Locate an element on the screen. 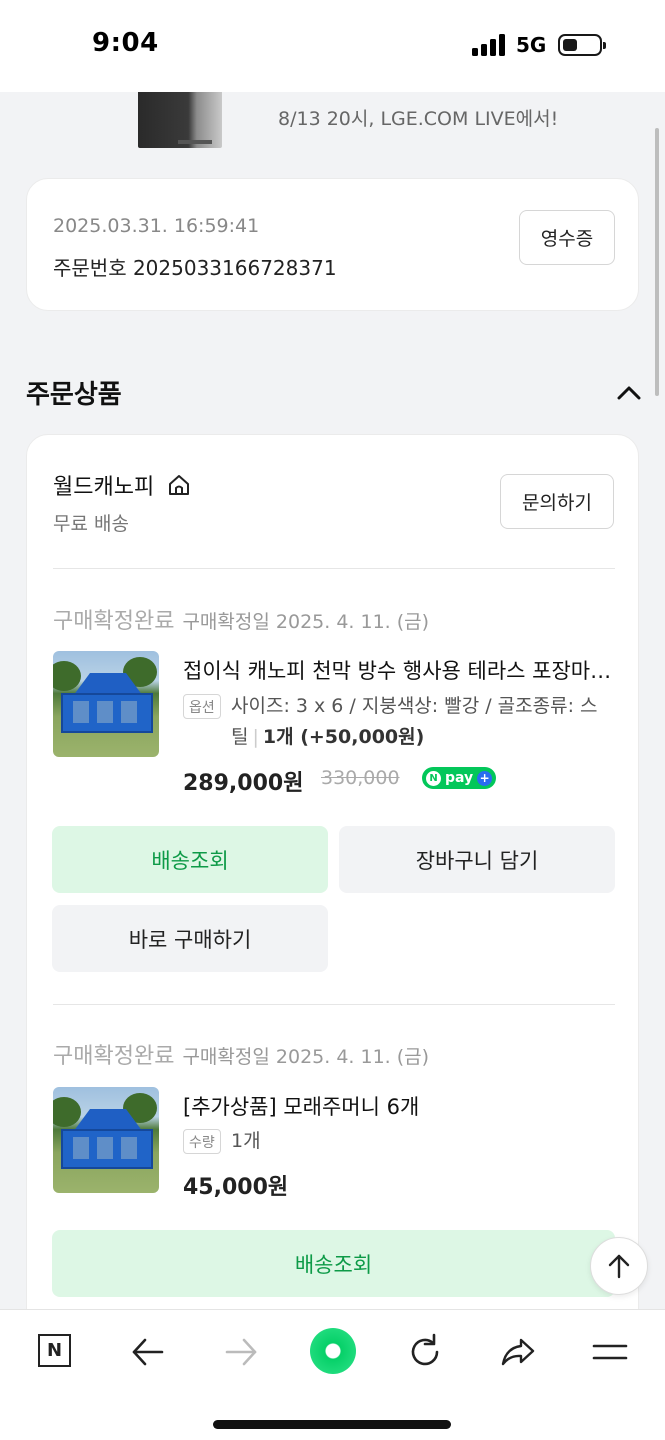  npay-n-icon: N is located at coordinates (433, 778).